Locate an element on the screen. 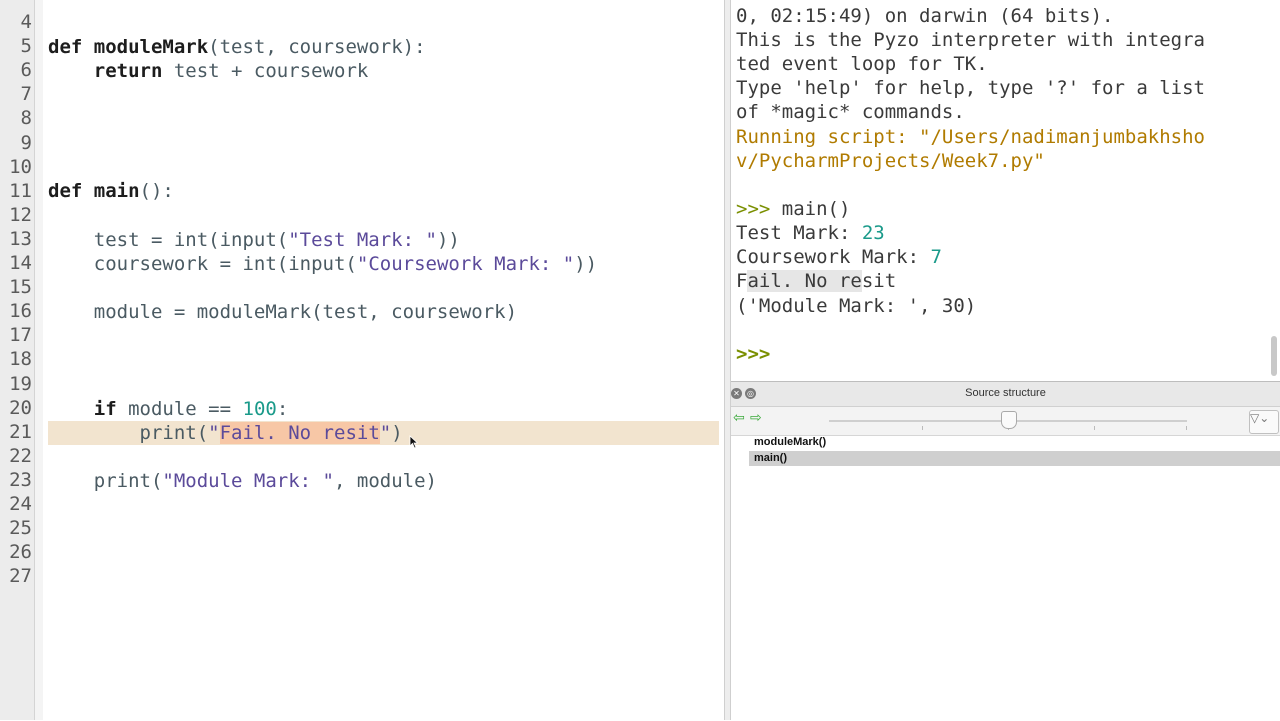 The height and width of the screenshot is (721, 1280). line-number: 10 is located at coordinates (20, 166).